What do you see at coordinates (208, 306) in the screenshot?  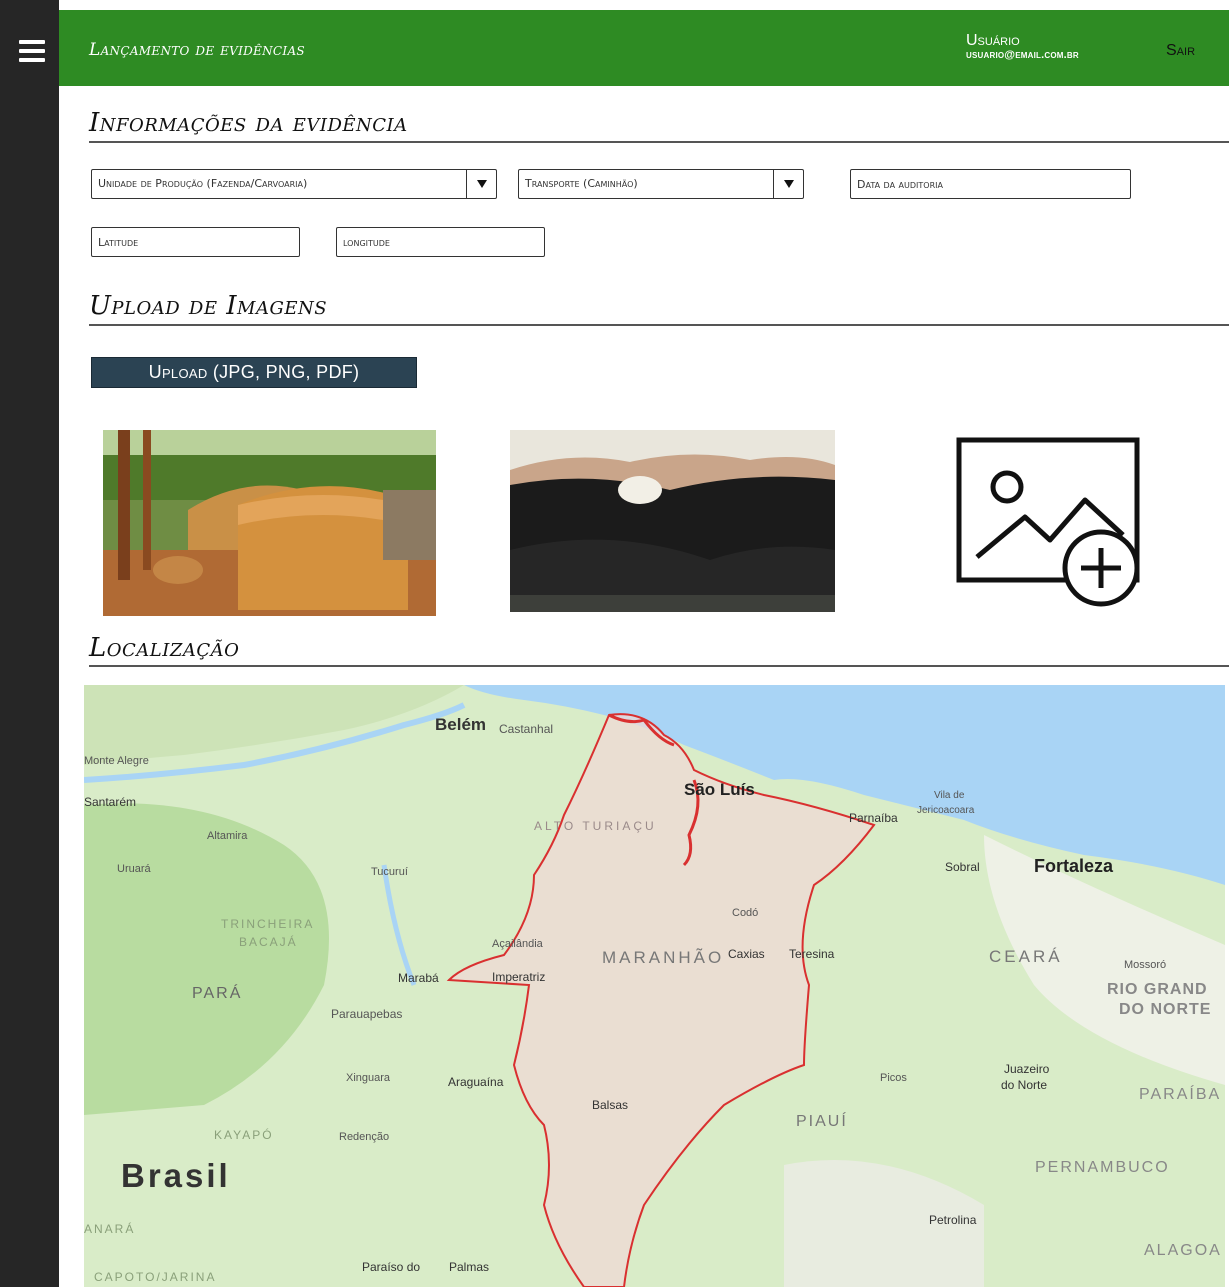 I see `section-title-upload: Upload de Imagens` at bounding box center [208, 306].